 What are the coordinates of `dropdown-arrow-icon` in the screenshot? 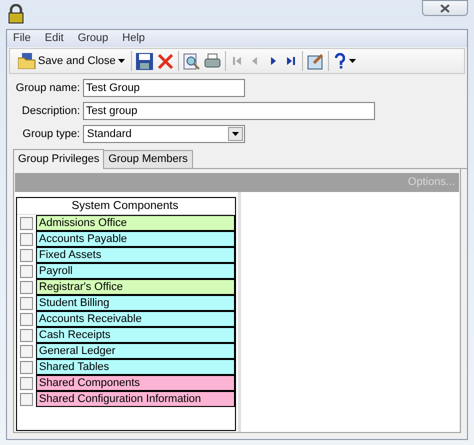 It's located at (235, 134).